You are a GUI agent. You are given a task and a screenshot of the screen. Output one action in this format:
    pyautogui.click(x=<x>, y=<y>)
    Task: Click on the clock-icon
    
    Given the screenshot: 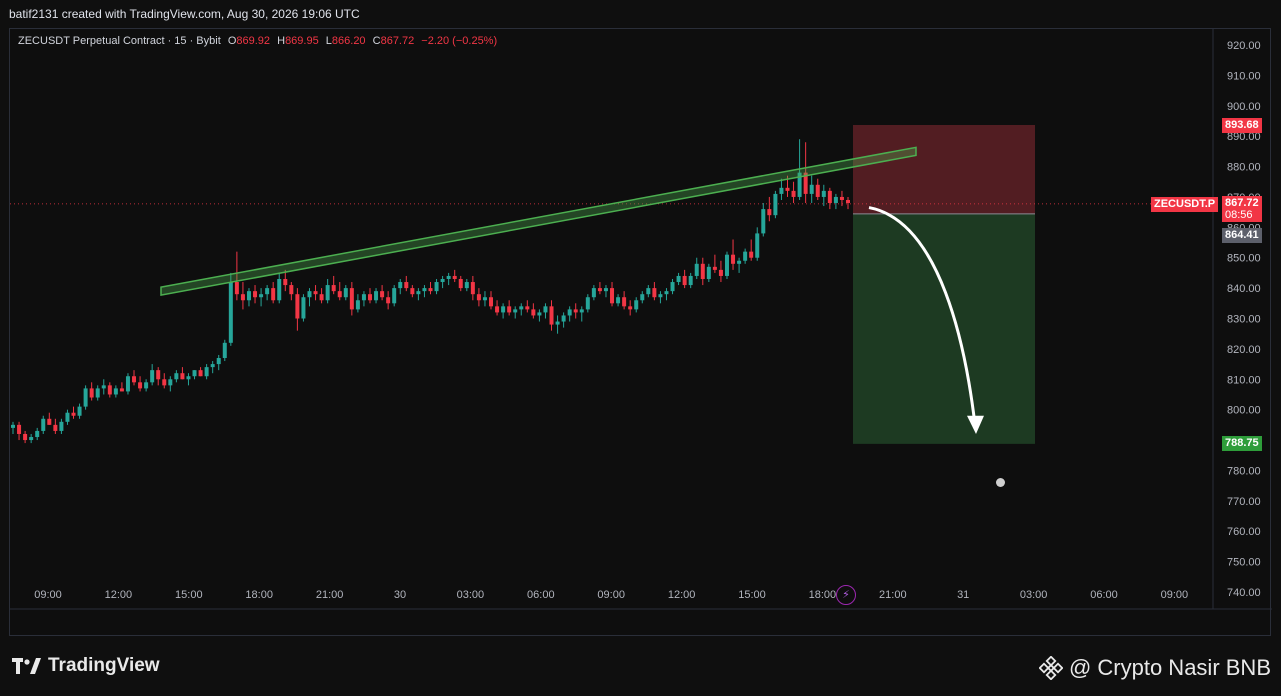 What is the action you would take?
    pyautogui.click(x=1000, y=482)
    